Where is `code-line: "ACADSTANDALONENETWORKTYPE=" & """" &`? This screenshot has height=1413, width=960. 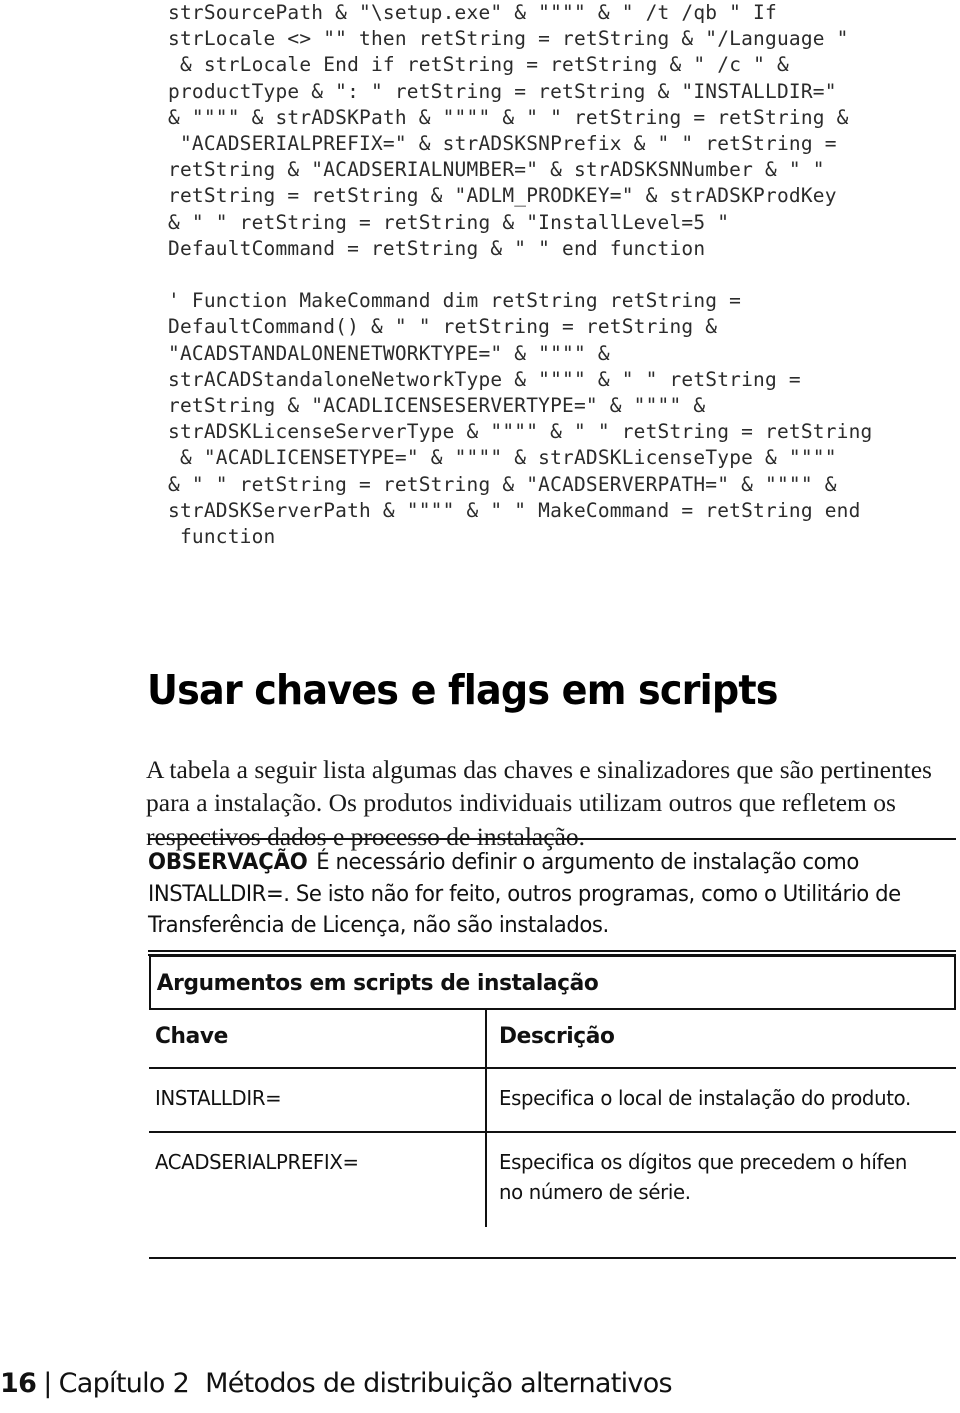
code-line: "ACADSTANDALONENETWORKTYPE=" & """" & is located at coordinates (389, 353).